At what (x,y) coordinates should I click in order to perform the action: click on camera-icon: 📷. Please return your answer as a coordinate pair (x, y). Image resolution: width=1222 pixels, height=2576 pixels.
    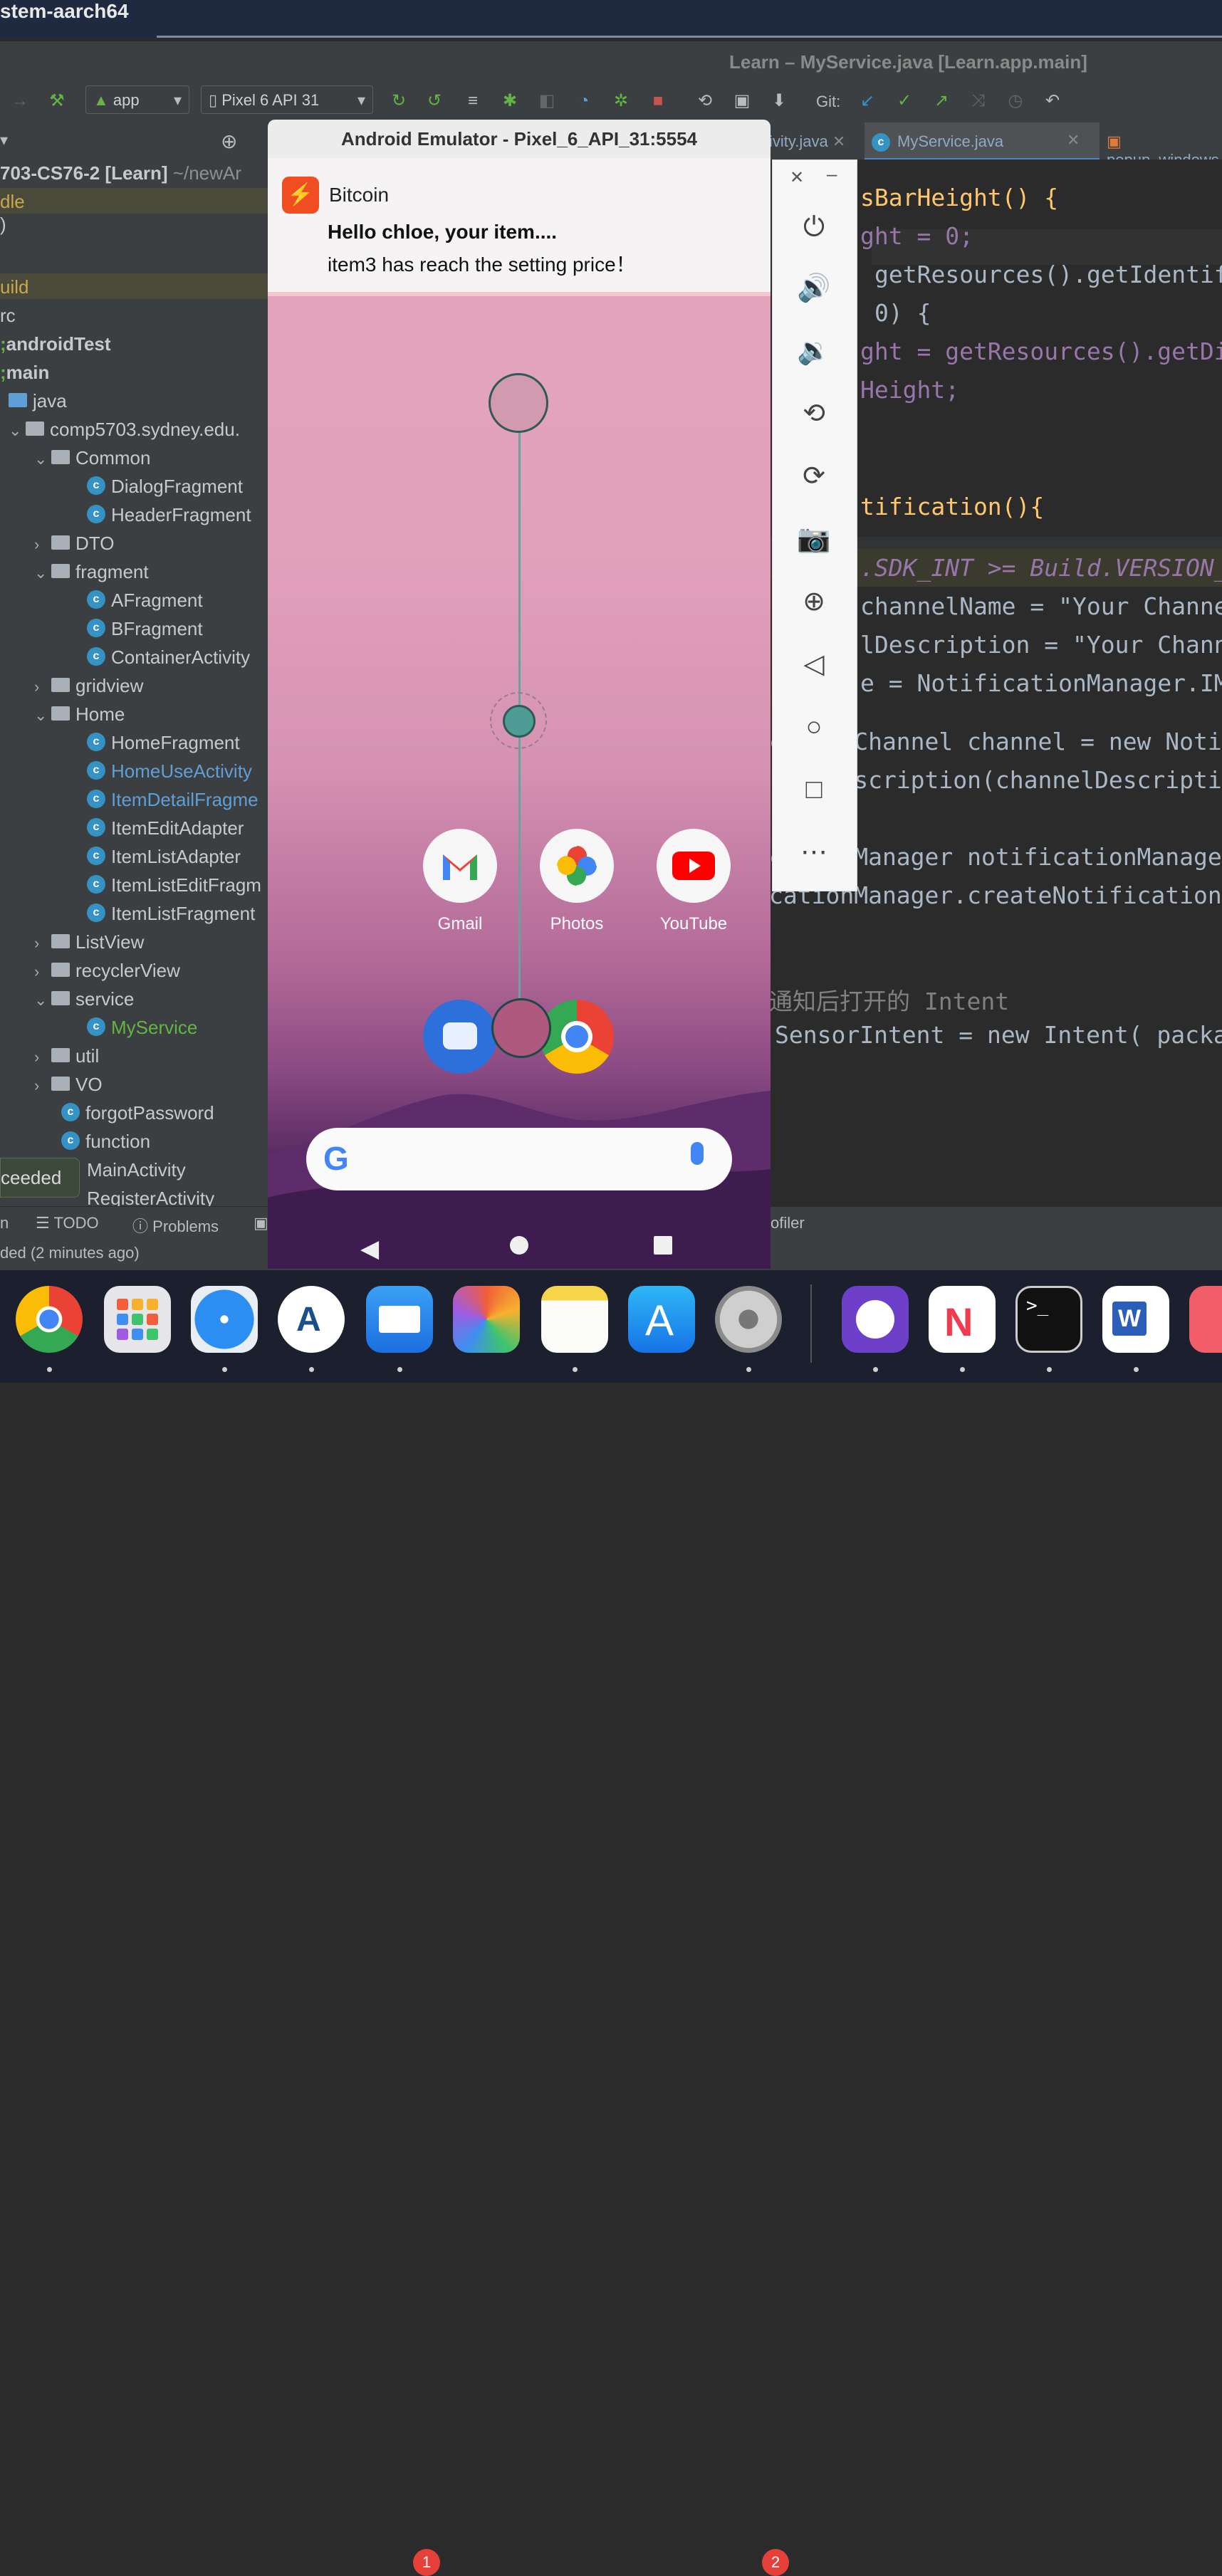
    Looking at the image, I should click on (814, 539).